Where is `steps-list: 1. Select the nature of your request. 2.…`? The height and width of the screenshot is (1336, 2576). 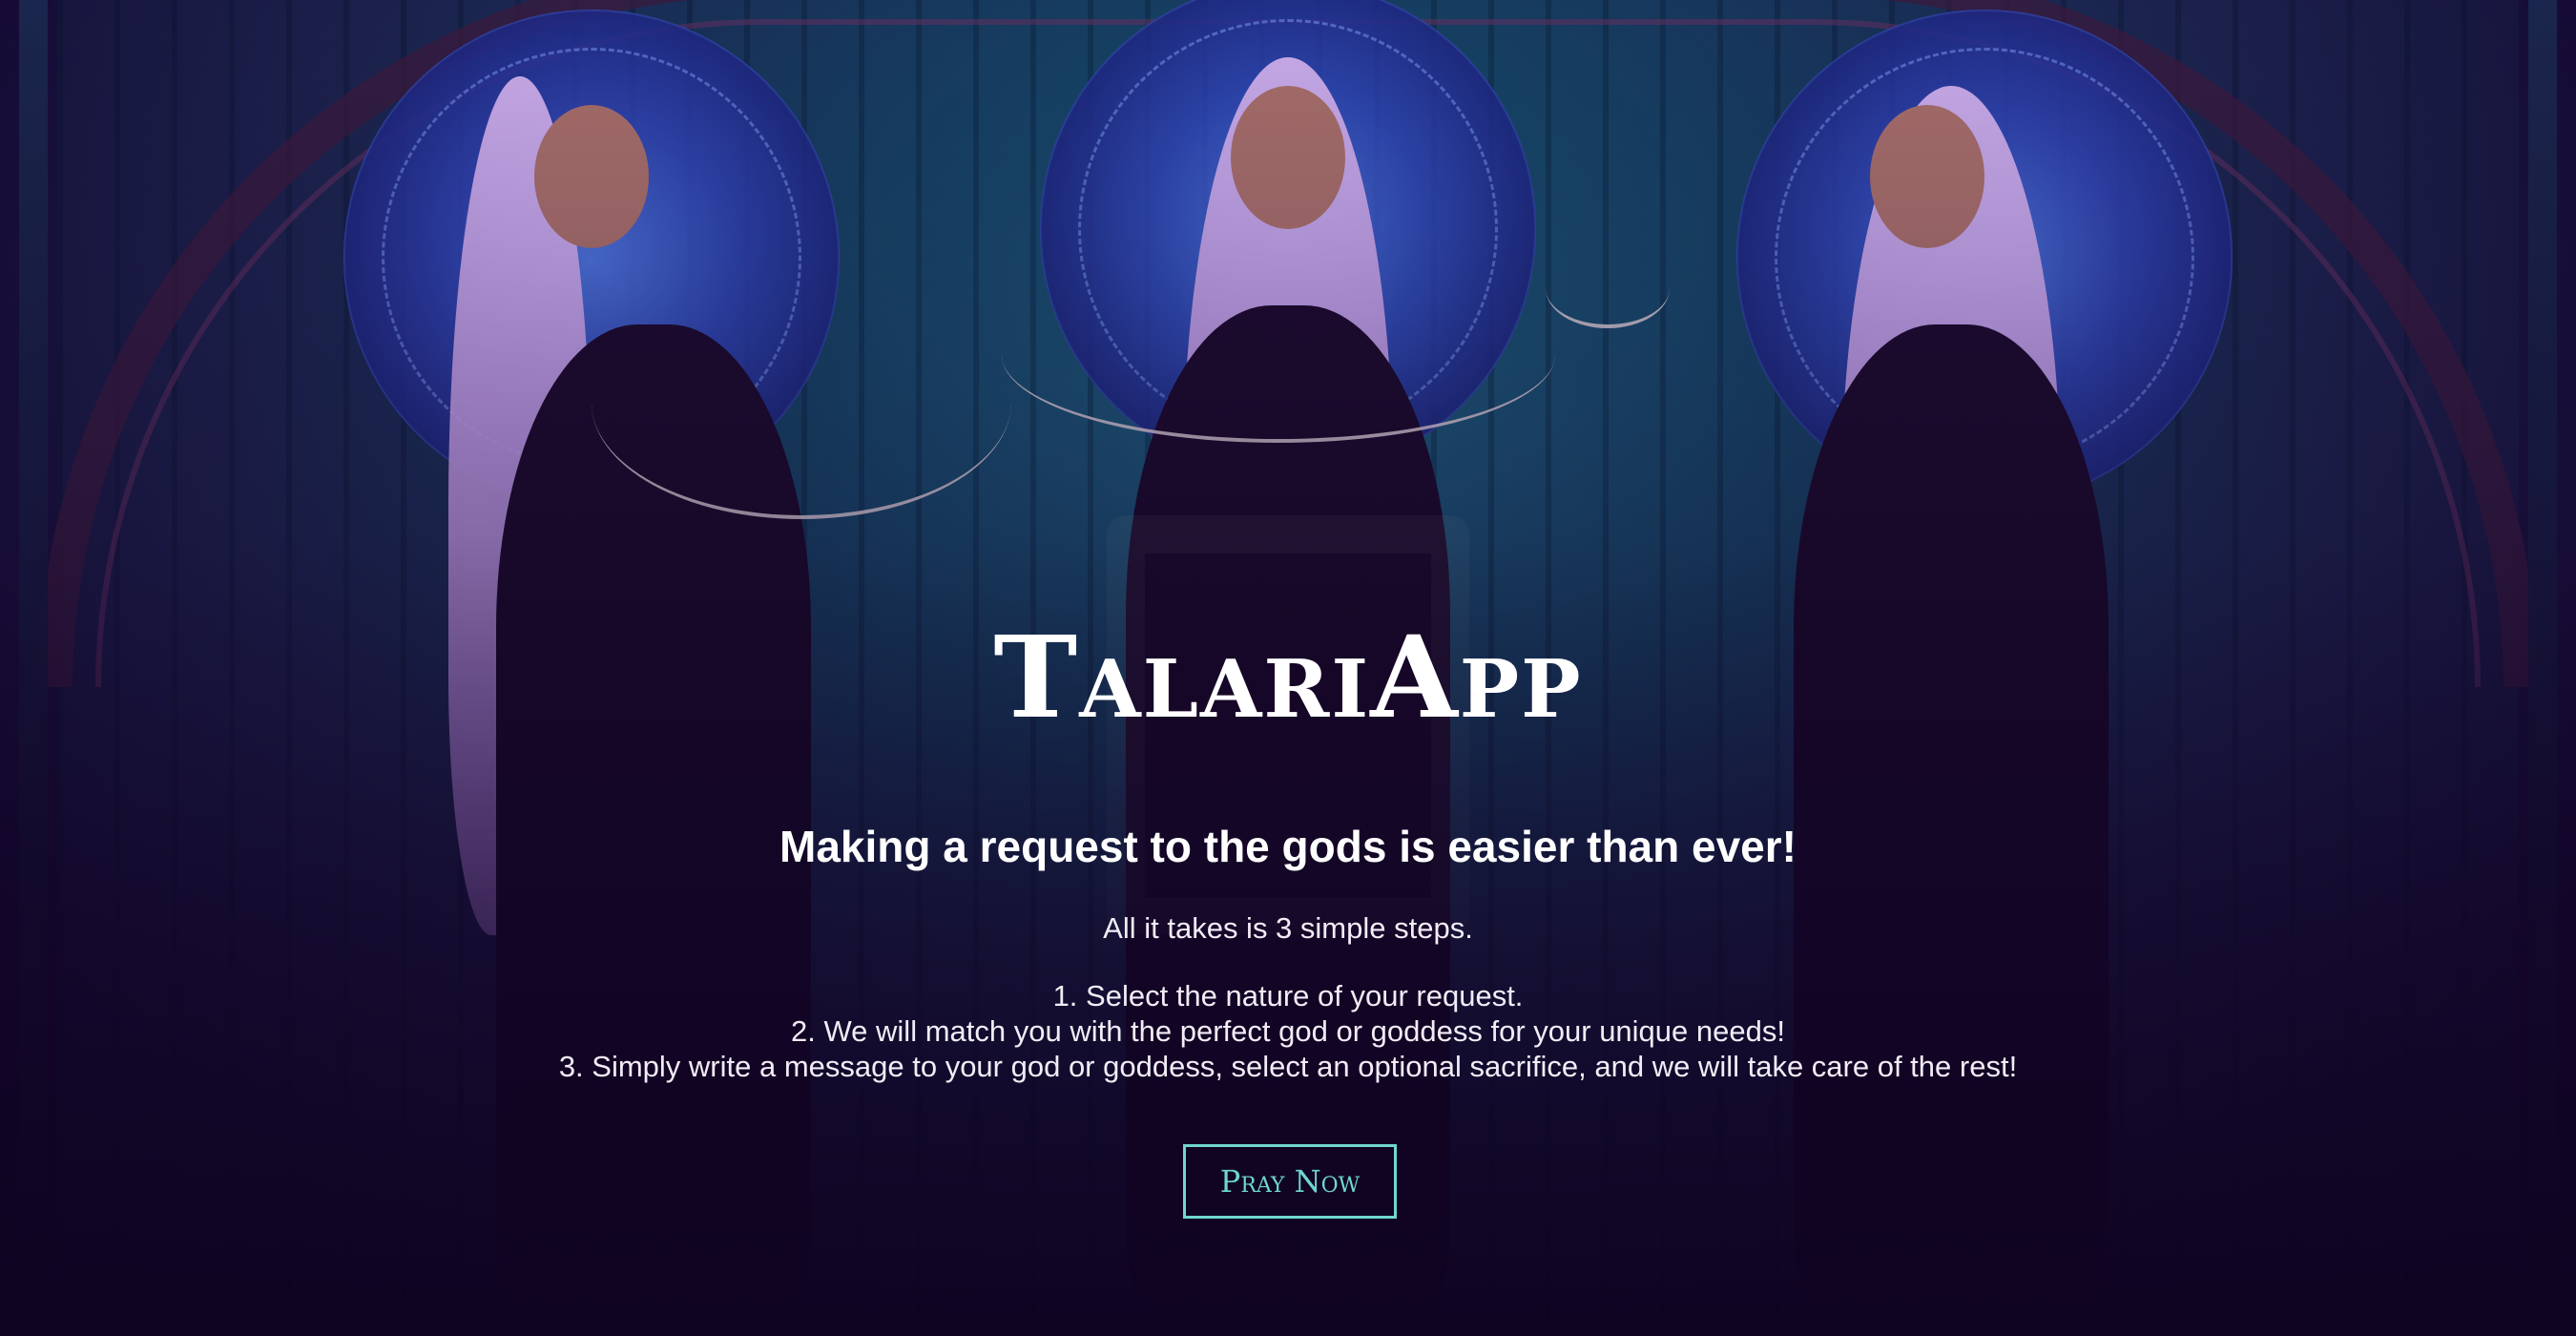 steps-list: 1. Select the nature of your request. 2.… is located at coordinates (1288, 1031).